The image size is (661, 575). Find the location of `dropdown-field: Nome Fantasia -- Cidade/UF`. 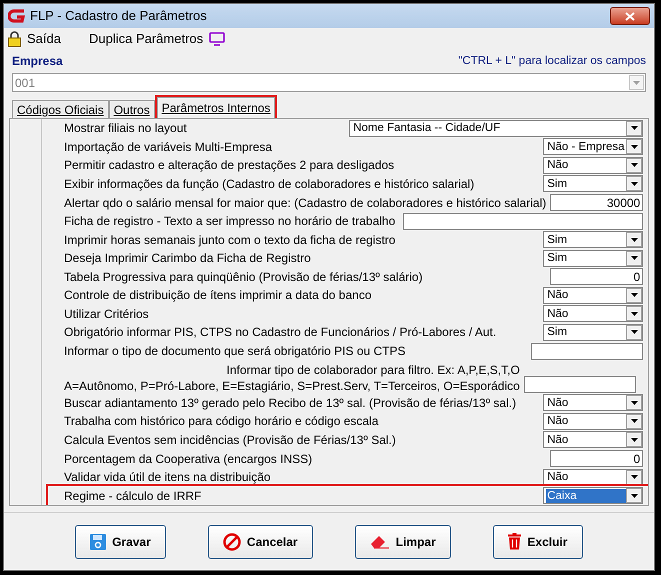

dropdown-field: Nome Fantasia -- Cidade/UF is located at coordinates (496, 128).